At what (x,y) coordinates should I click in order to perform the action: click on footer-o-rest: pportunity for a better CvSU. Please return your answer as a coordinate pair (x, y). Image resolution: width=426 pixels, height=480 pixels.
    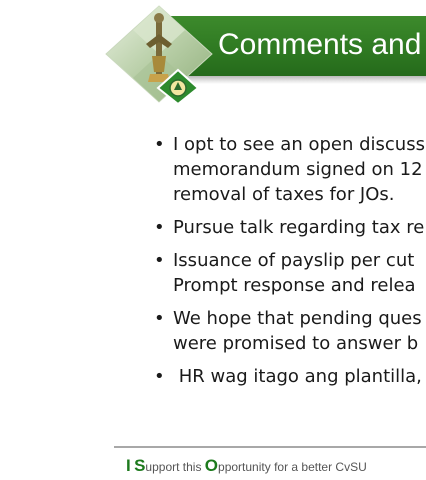
    Looking at the image, I should click on (292, 467).